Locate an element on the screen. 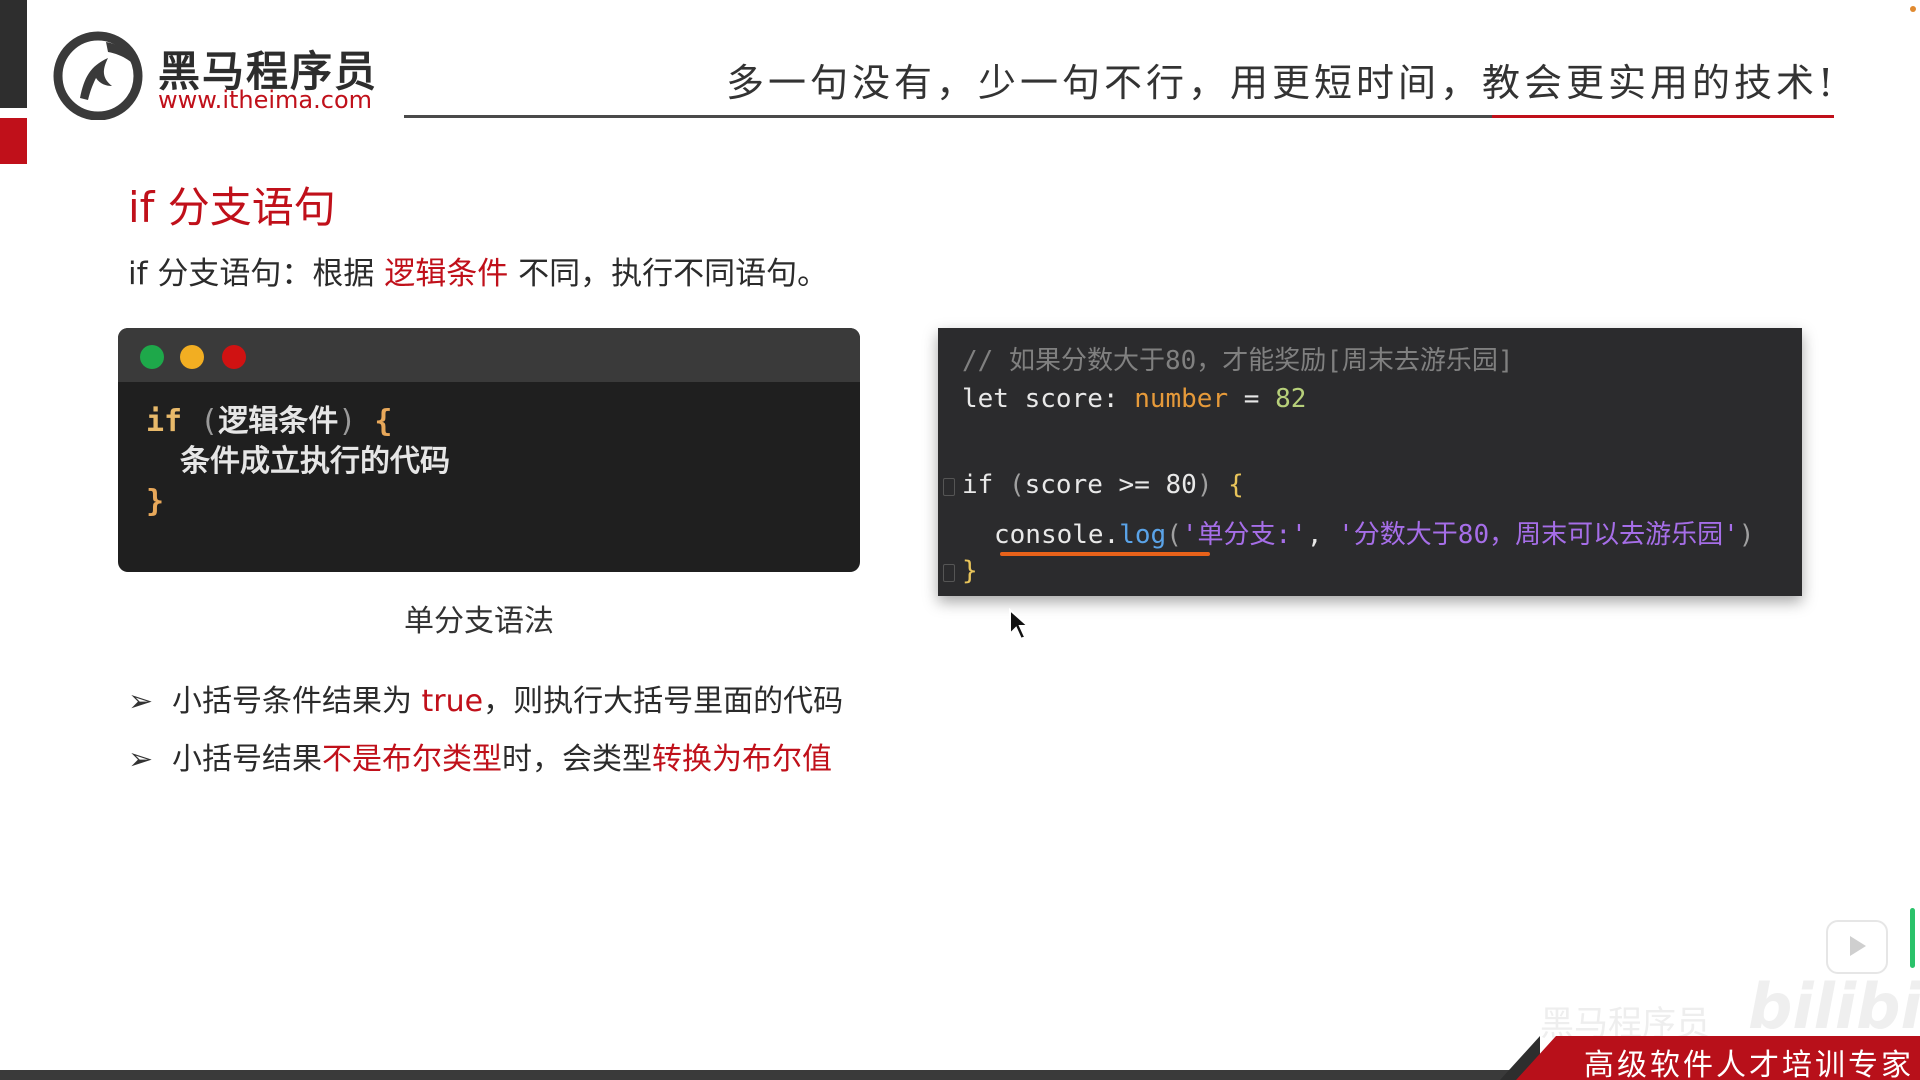  bullet-1-suffix: ，则执行大括号里面的代码 is located at coordinates (663, 701).